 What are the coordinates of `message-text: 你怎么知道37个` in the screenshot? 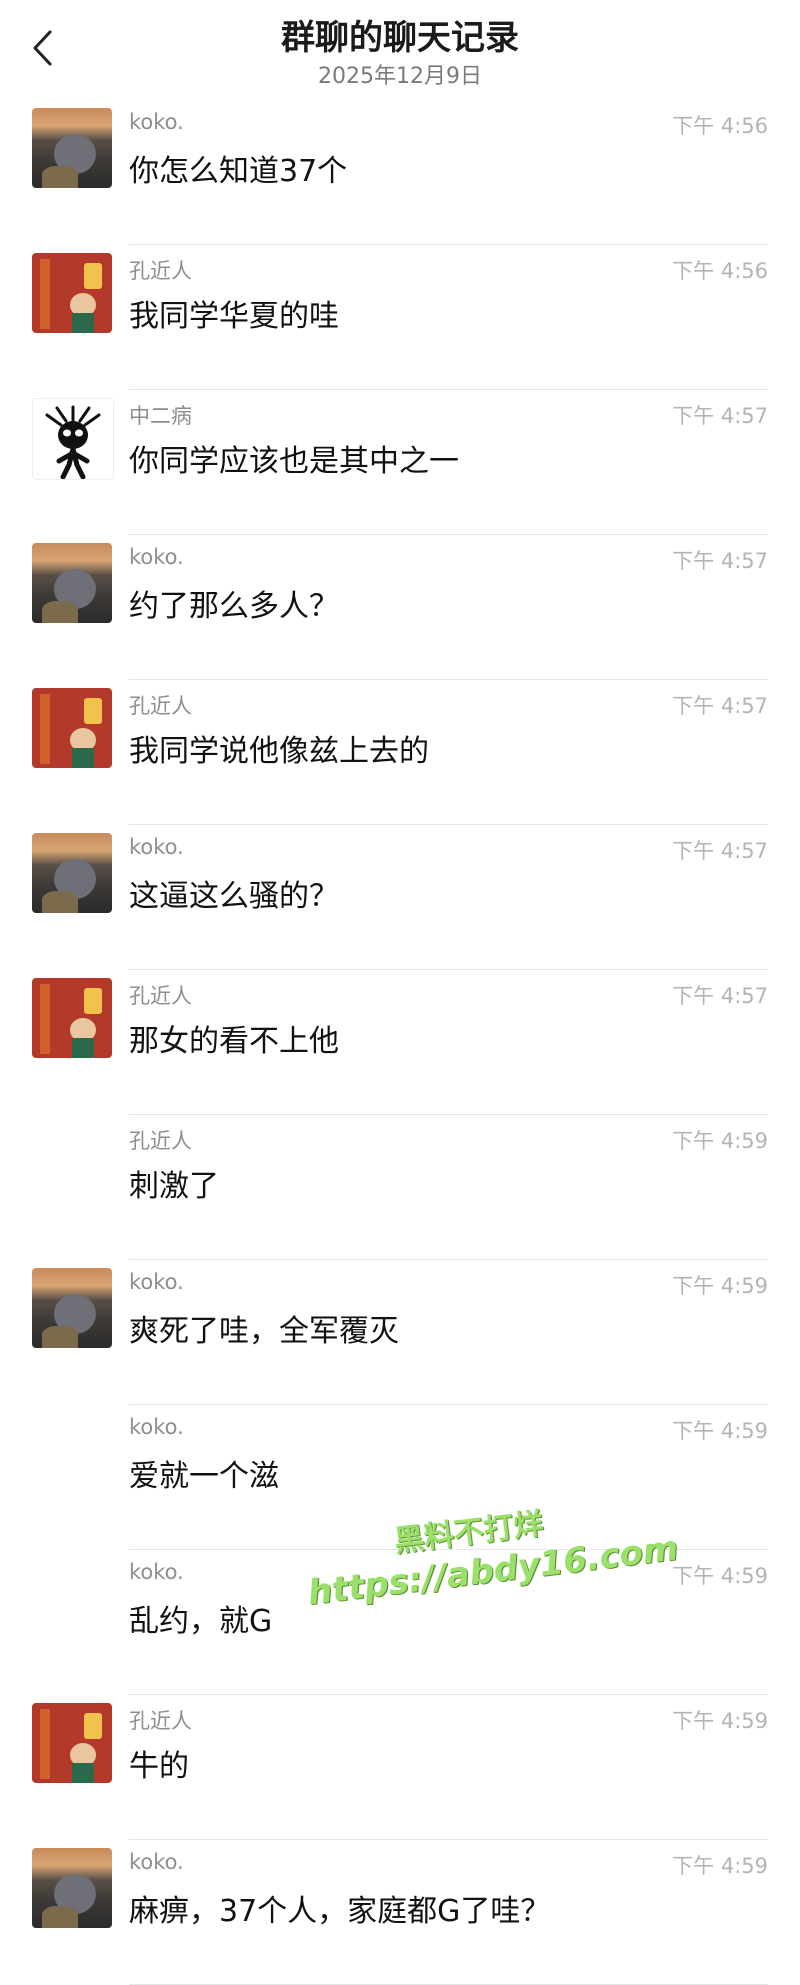 It's located at (238, 171).